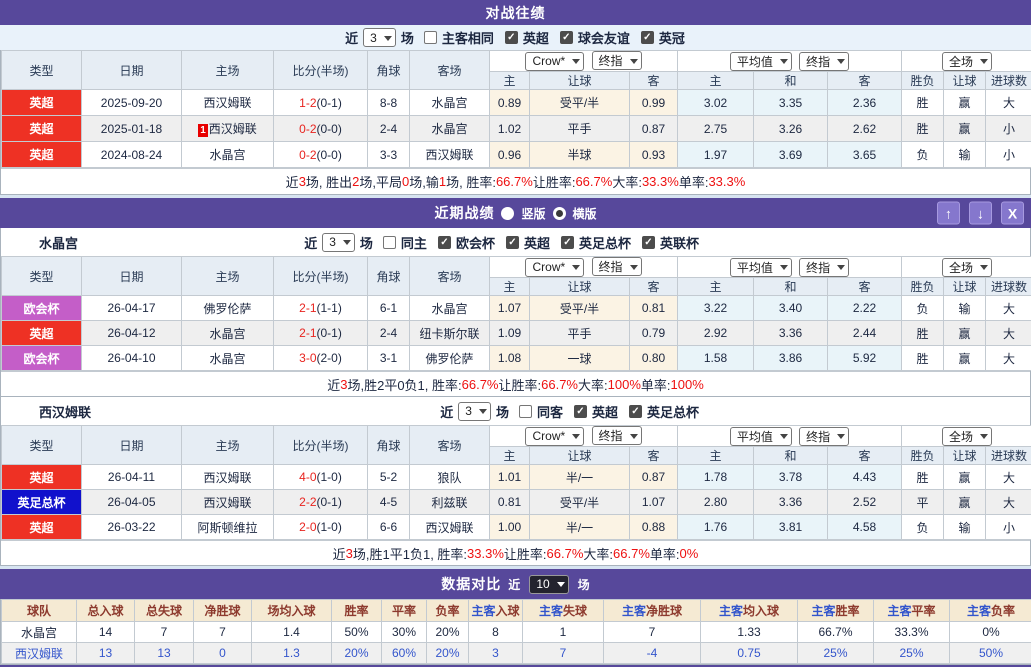  Describe the element at coordinates (1012, 213) in the screenshot. I see `close-button: X` at that location.